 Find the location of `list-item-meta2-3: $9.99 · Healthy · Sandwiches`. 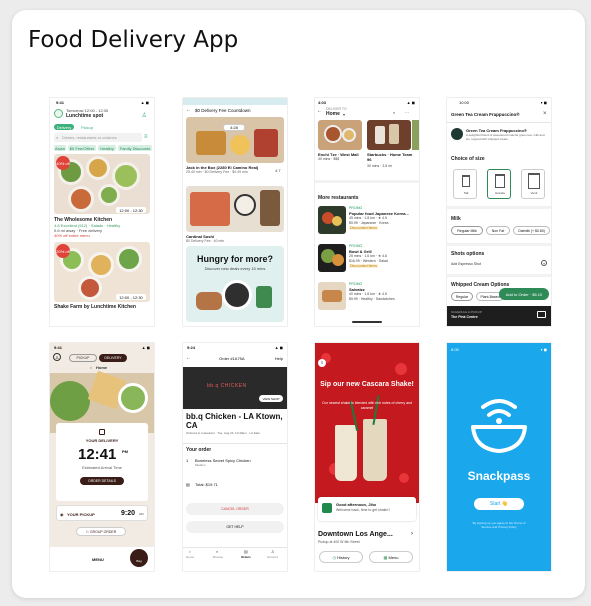

list-item-meta2-3: $9.99 · Healthy · Sandwiches is located at coordinates (372, 299).